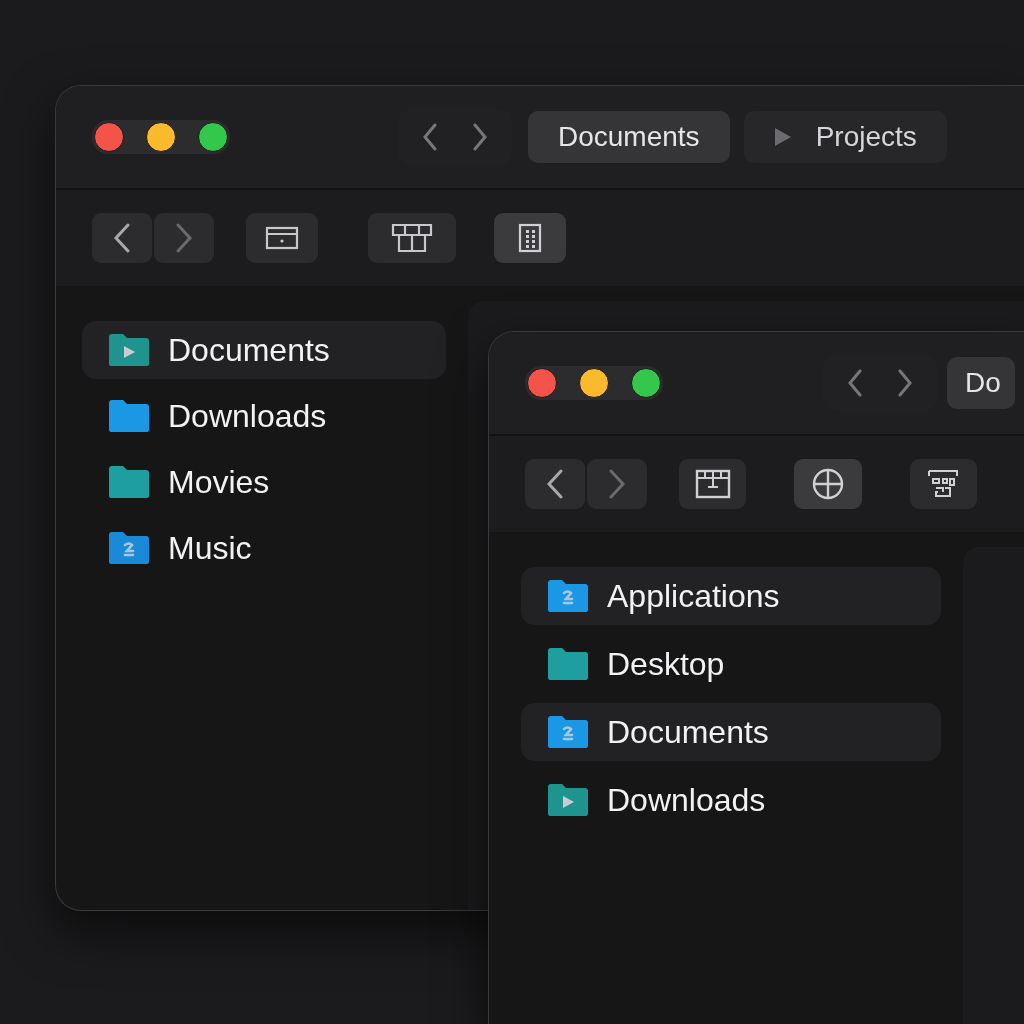 The image size is (1024, 1024). Describe the element at coordinates (731, 664) in the screenshot. I see `sidebar-item: Desktop` at that location.